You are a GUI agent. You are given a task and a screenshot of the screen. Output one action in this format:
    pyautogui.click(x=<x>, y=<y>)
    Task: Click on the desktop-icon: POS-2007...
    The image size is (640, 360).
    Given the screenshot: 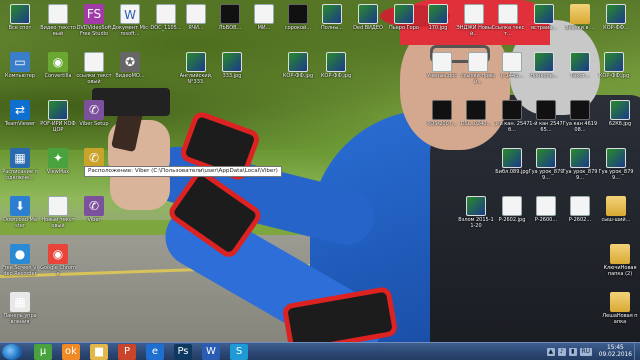 What is the action you would take?
    pyautogui.click(x=442, y=113)
    